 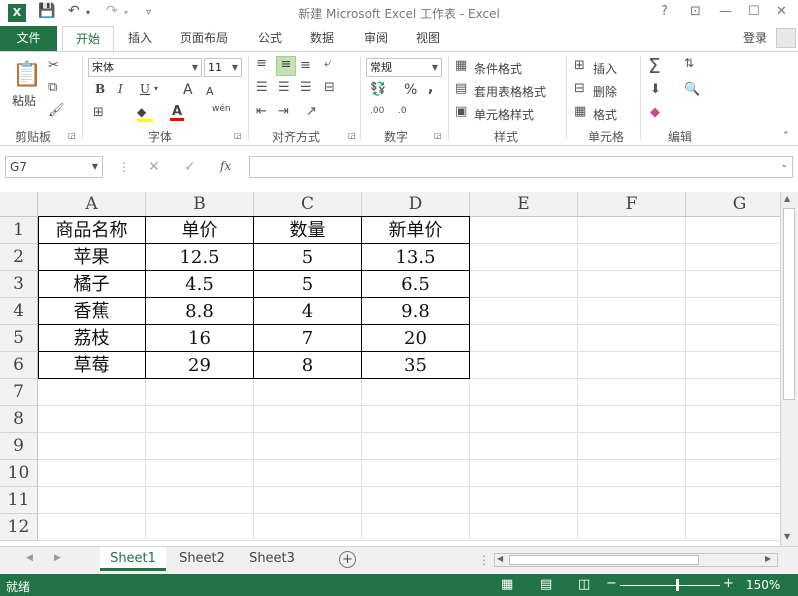 I want to click on row-header-1: 1, so click(x=19, y=230).